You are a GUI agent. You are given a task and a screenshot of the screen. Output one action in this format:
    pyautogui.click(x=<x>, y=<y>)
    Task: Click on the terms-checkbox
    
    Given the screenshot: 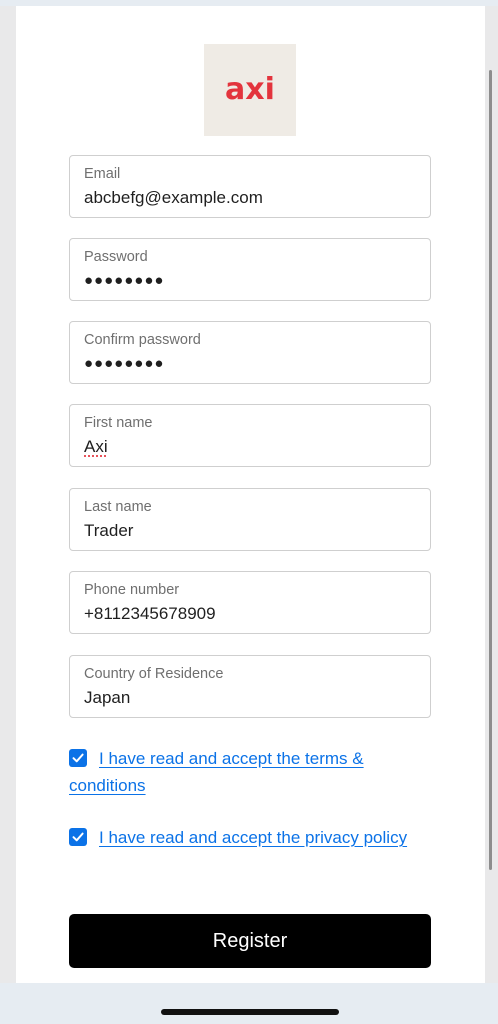 What is the action you would take?
    pyautogui.click(x=78, y=758)
    